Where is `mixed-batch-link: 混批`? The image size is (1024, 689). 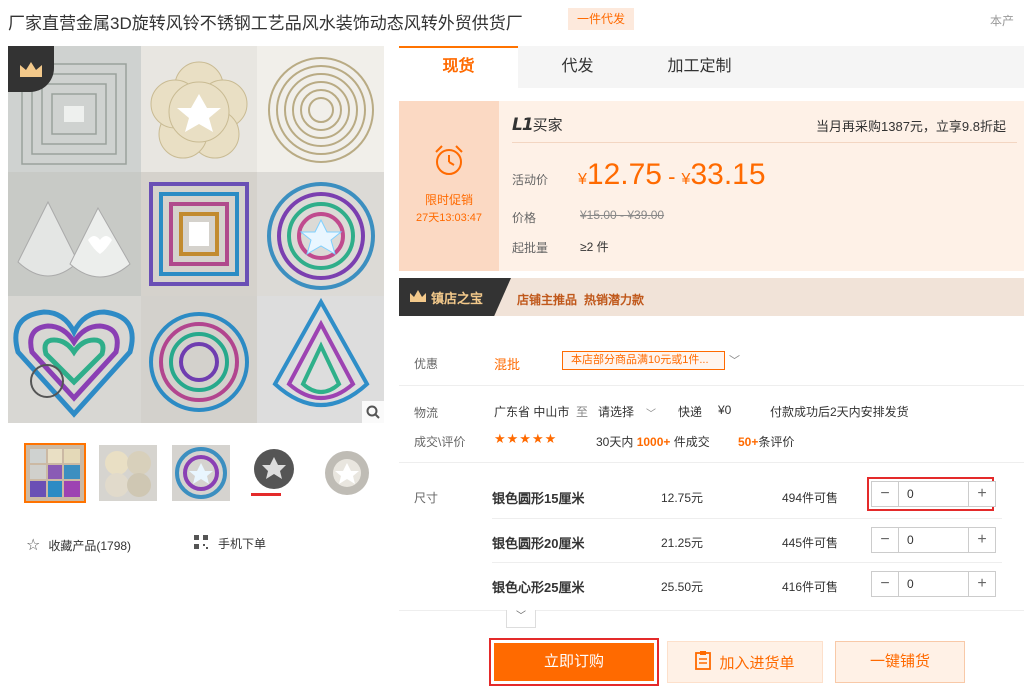
mixed-batch-link: 混批 is located at coordinates (507, 363).